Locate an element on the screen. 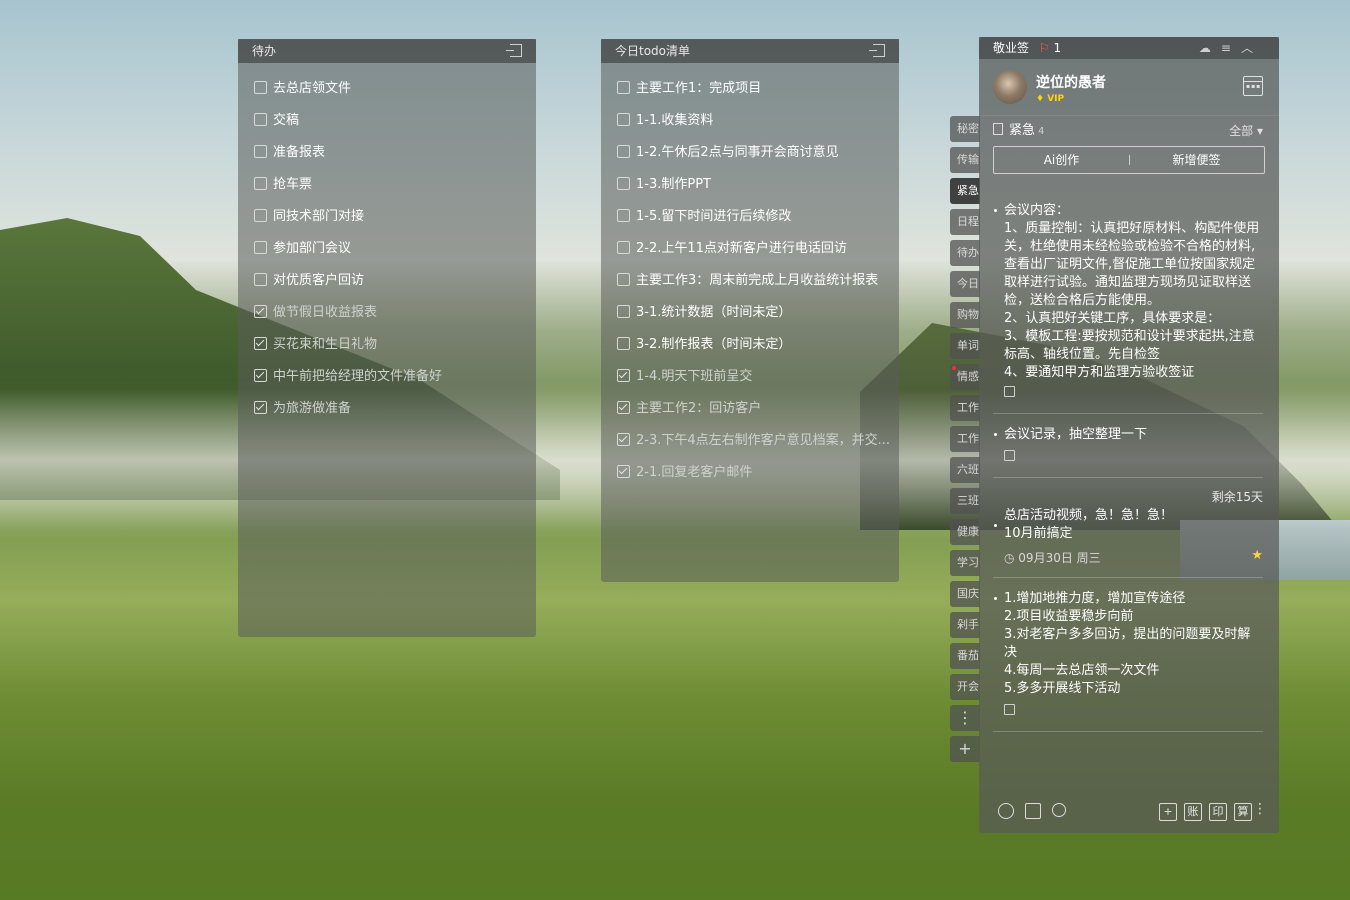 This screenshot has width=1350, height=900. side-tab: 待办 is located at coordinates (965, 253).